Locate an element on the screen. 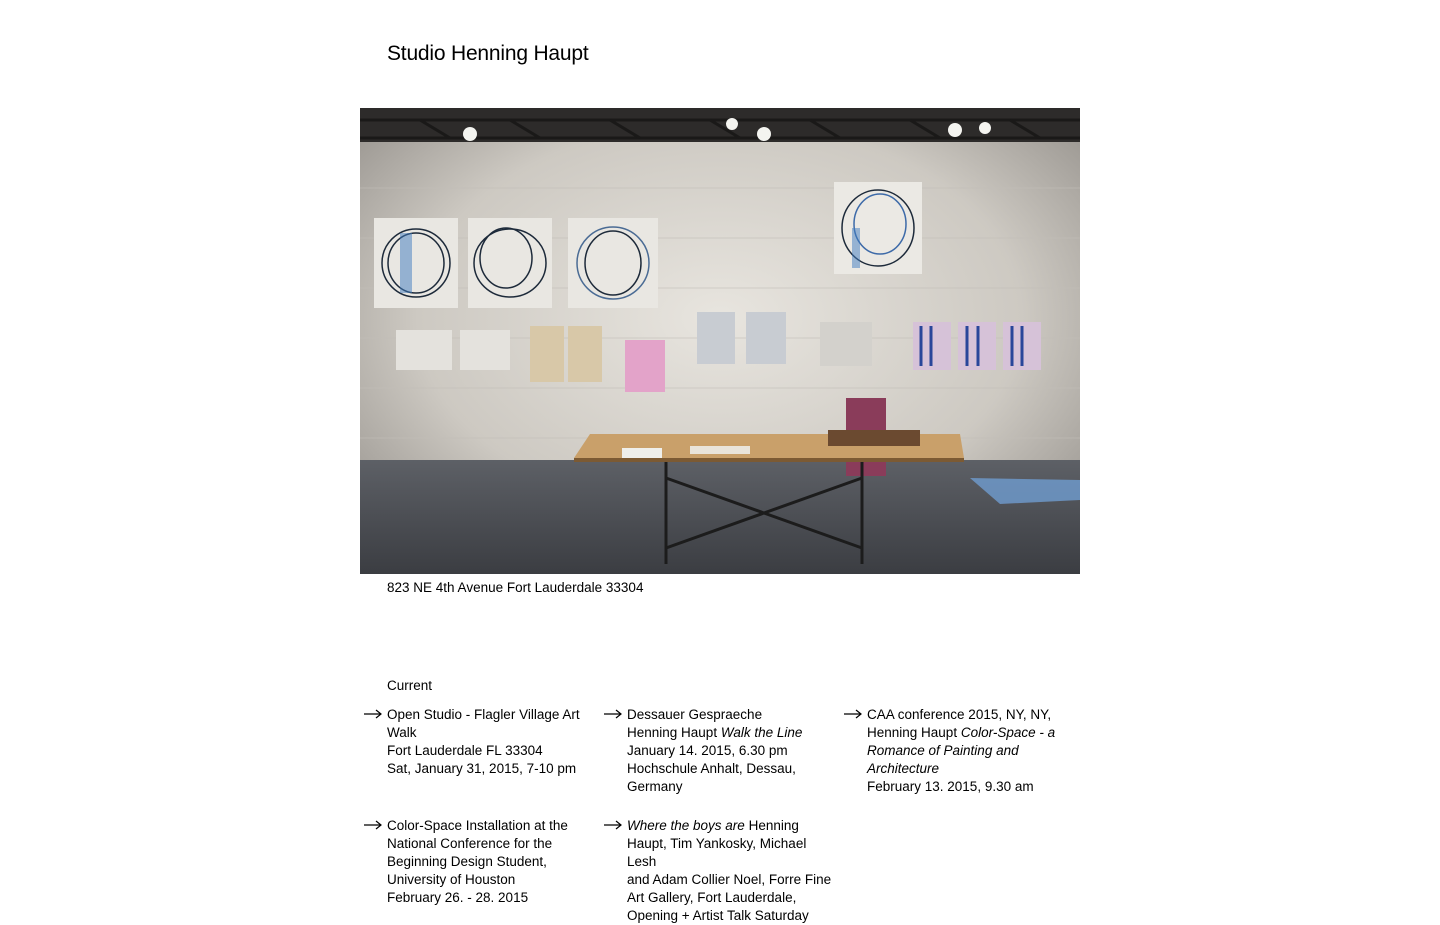  event-line: Art Gallery, Fort Lauderdale, is located at coordinates (712, 897).